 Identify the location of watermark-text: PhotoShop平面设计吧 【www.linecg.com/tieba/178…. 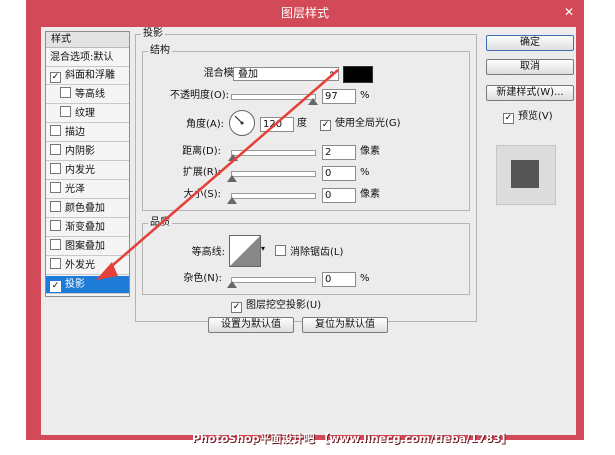
(352, 438).